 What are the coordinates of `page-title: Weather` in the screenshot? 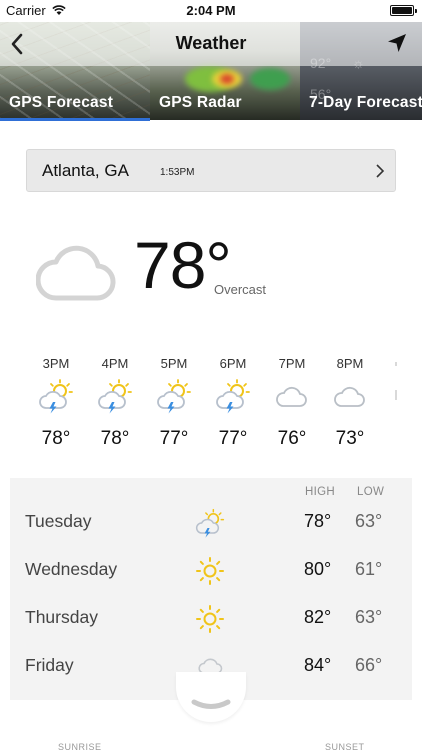 It's located at (211, 43).